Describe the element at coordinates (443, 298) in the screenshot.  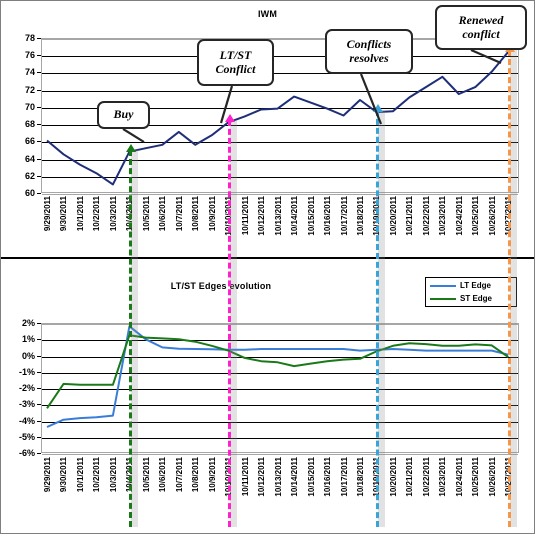
I see `legend-swatch-st-edge` at that location.